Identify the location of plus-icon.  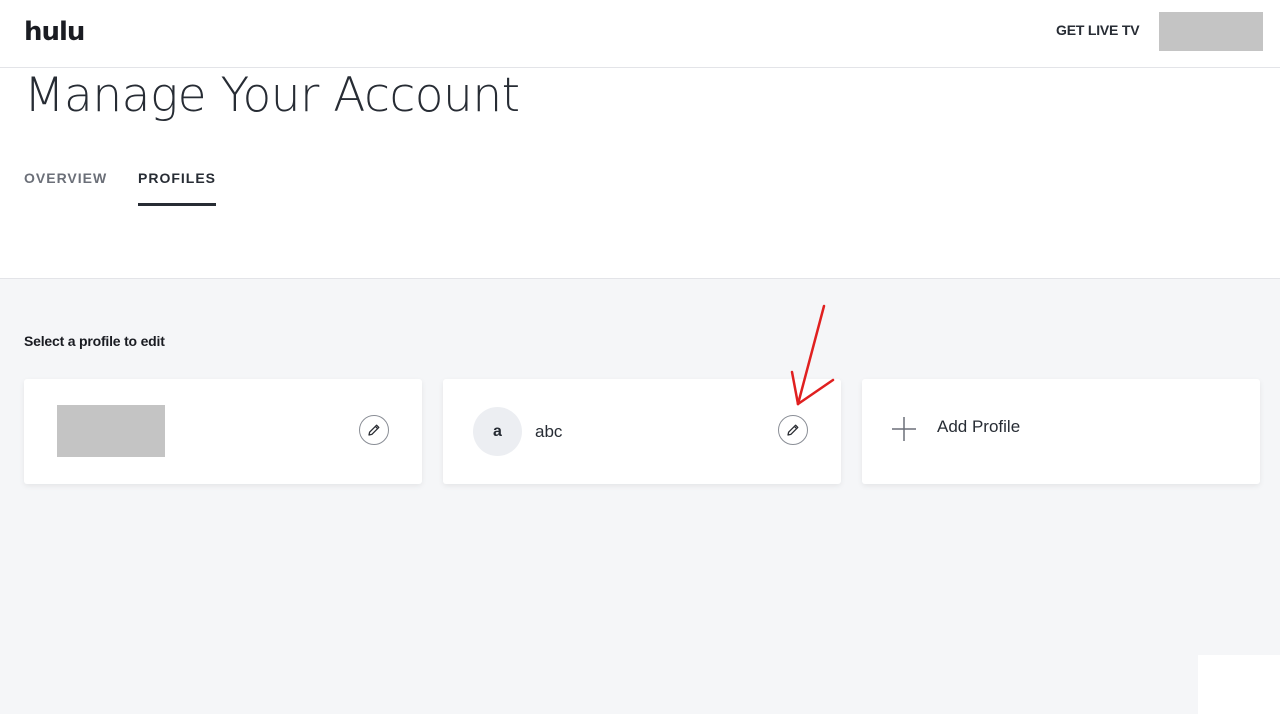
(904, 429).